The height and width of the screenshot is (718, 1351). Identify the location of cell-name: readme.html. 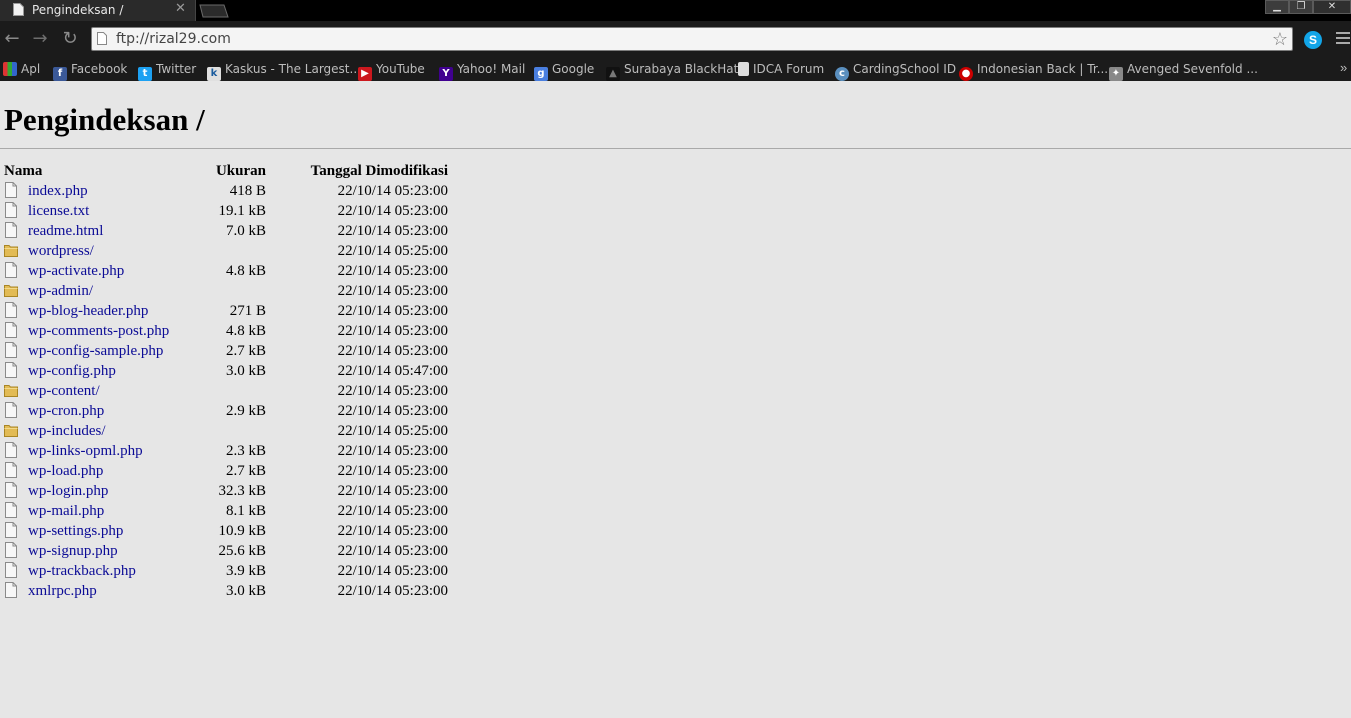
(93, 231).